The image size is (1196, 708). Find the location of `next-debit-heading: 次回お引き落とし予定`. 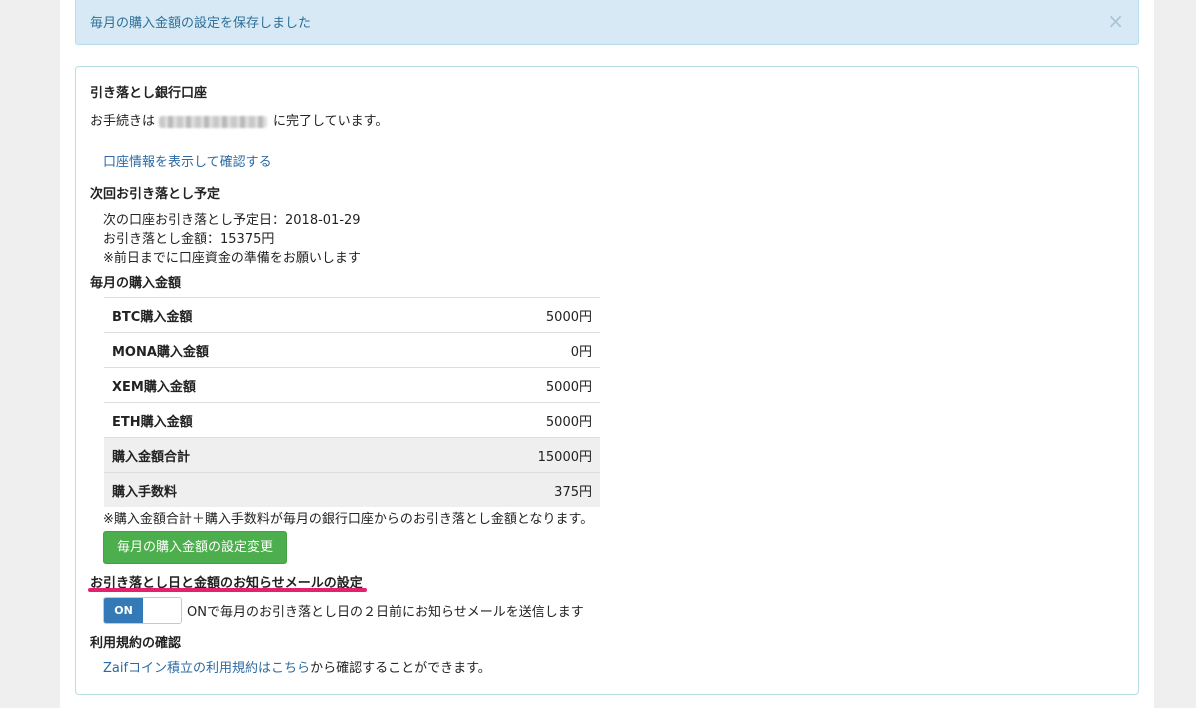

next-debit-heading: 次回お引き落とし予定 is located at coordinates (155, 194).